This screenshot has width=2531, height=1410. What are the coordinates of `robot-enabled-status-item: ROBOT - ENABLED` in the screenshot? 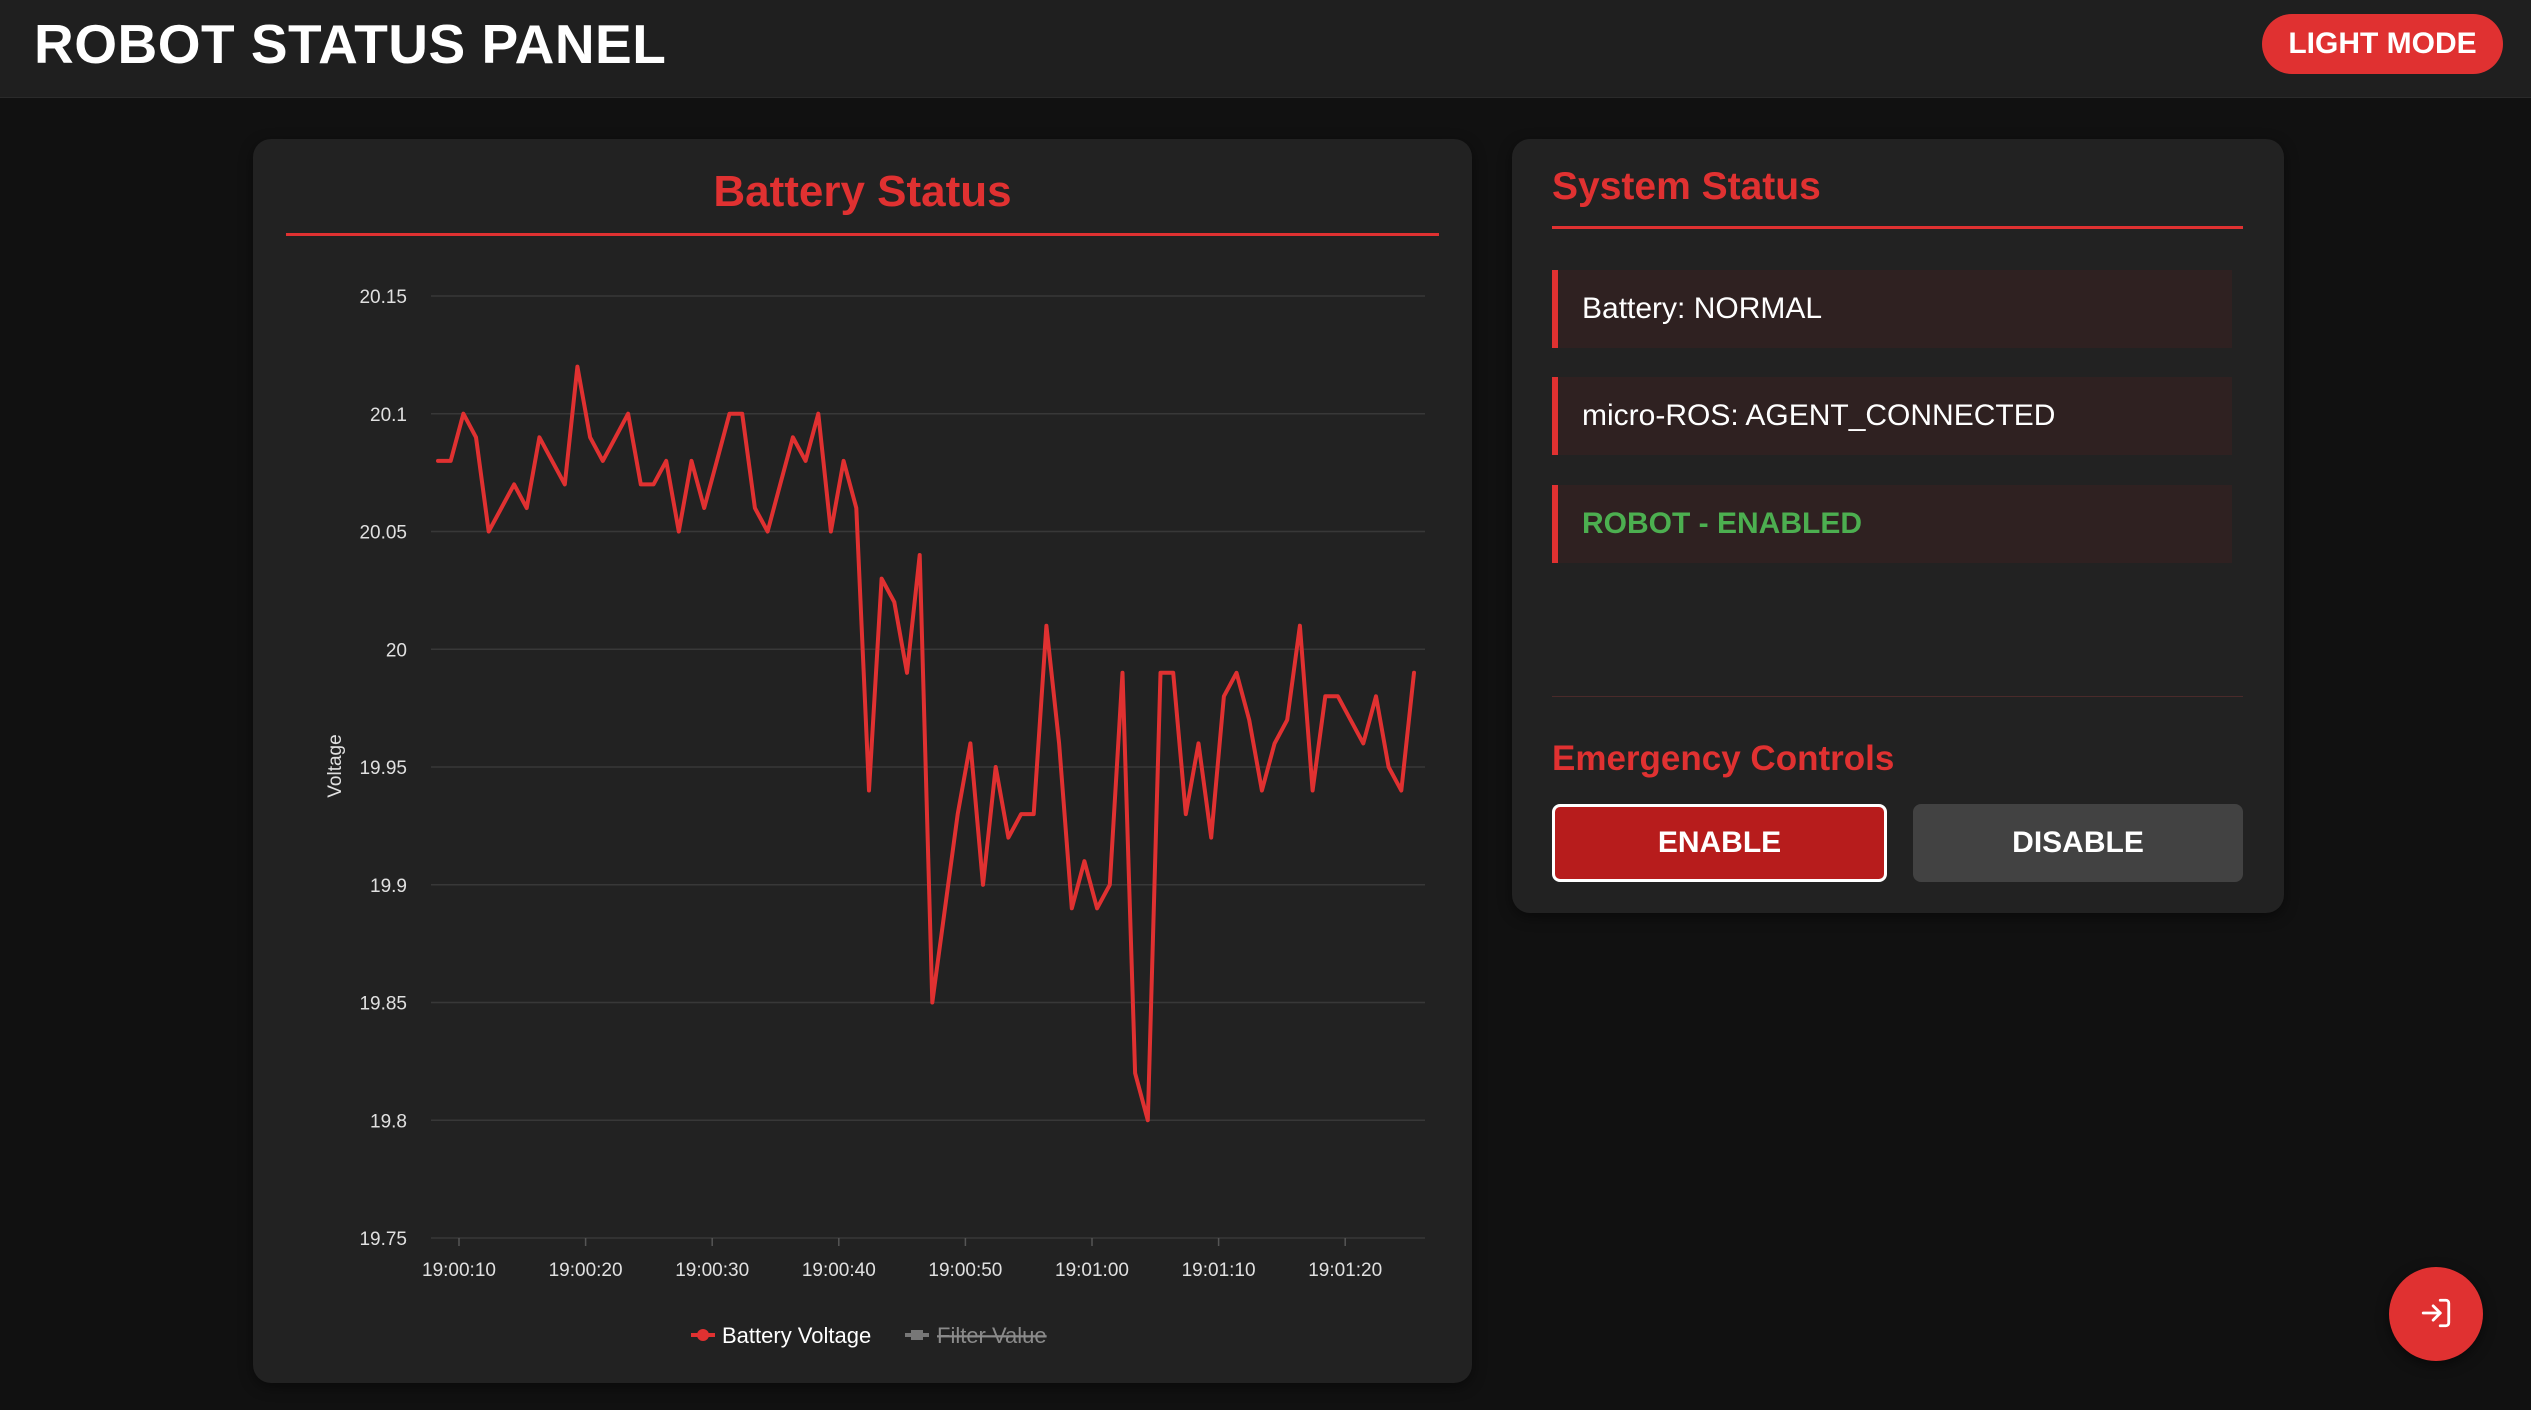 It's located at (1892, 524).